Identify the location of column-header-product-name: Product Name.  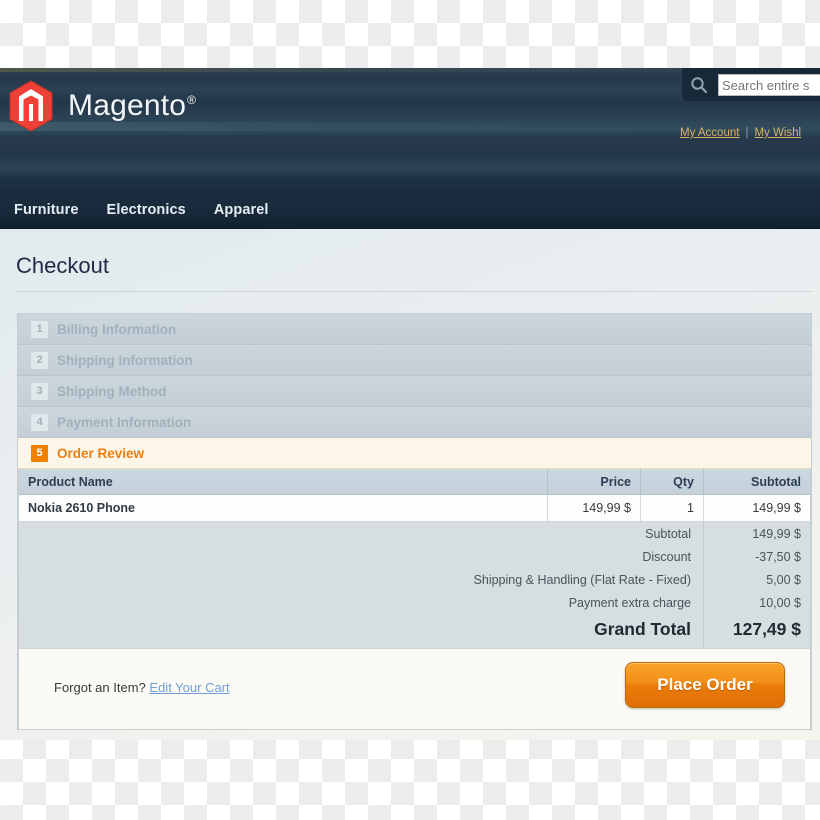
(283, 482).